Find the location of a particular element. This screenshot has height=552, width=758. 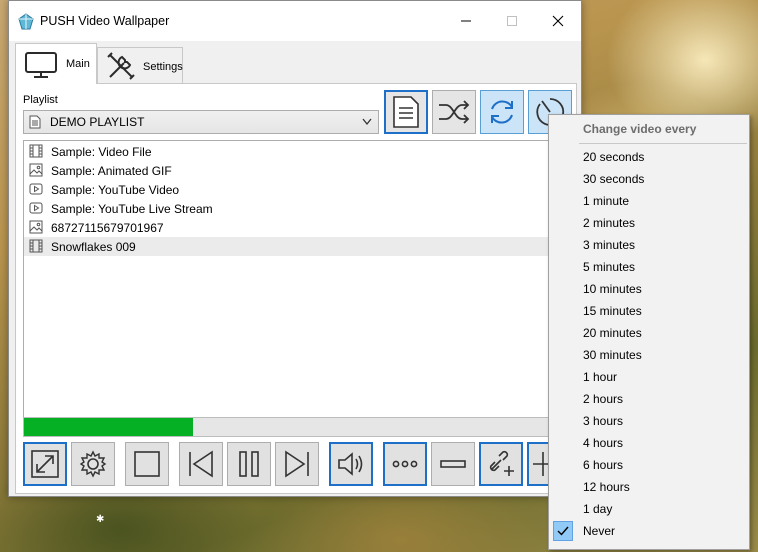

stop-icon is located at coordinates (147, 464).